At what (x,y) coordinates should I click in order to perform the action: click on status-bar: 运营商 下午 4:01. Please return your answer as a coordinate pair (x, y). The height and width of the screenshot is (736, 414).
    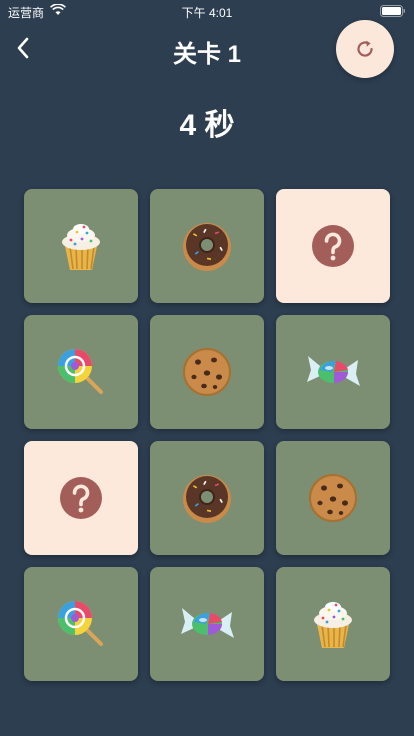
    Looking at the image, I should click on (207, 11).